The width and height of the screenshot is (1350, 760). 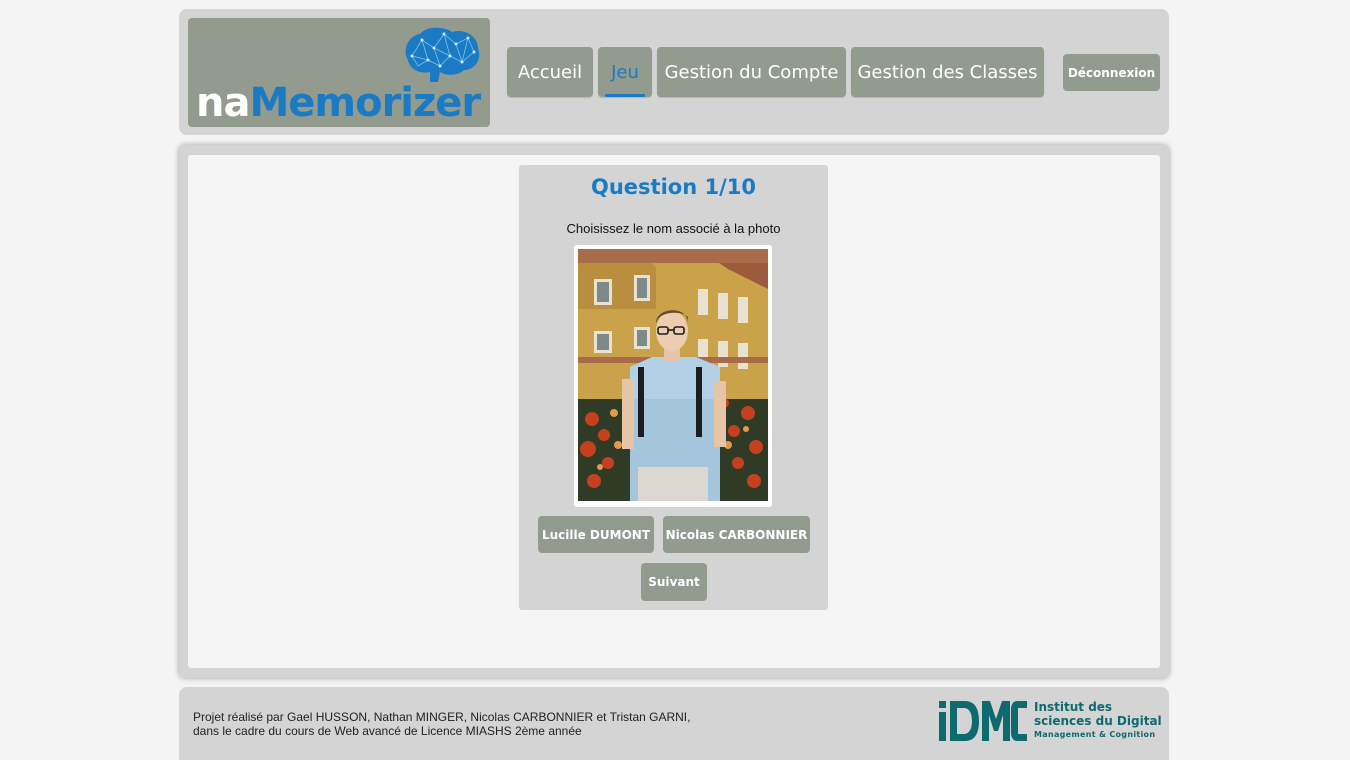 I want to click on nav-accueil-button: Accueil, so click(x=550, y=72).